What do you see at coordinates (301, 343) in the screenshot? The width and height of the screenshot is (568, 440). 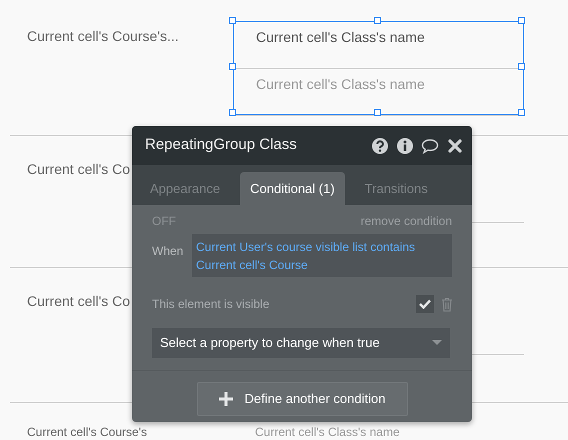 I see `property-select: Select a property to change when true` at bounding box center [301, 343].